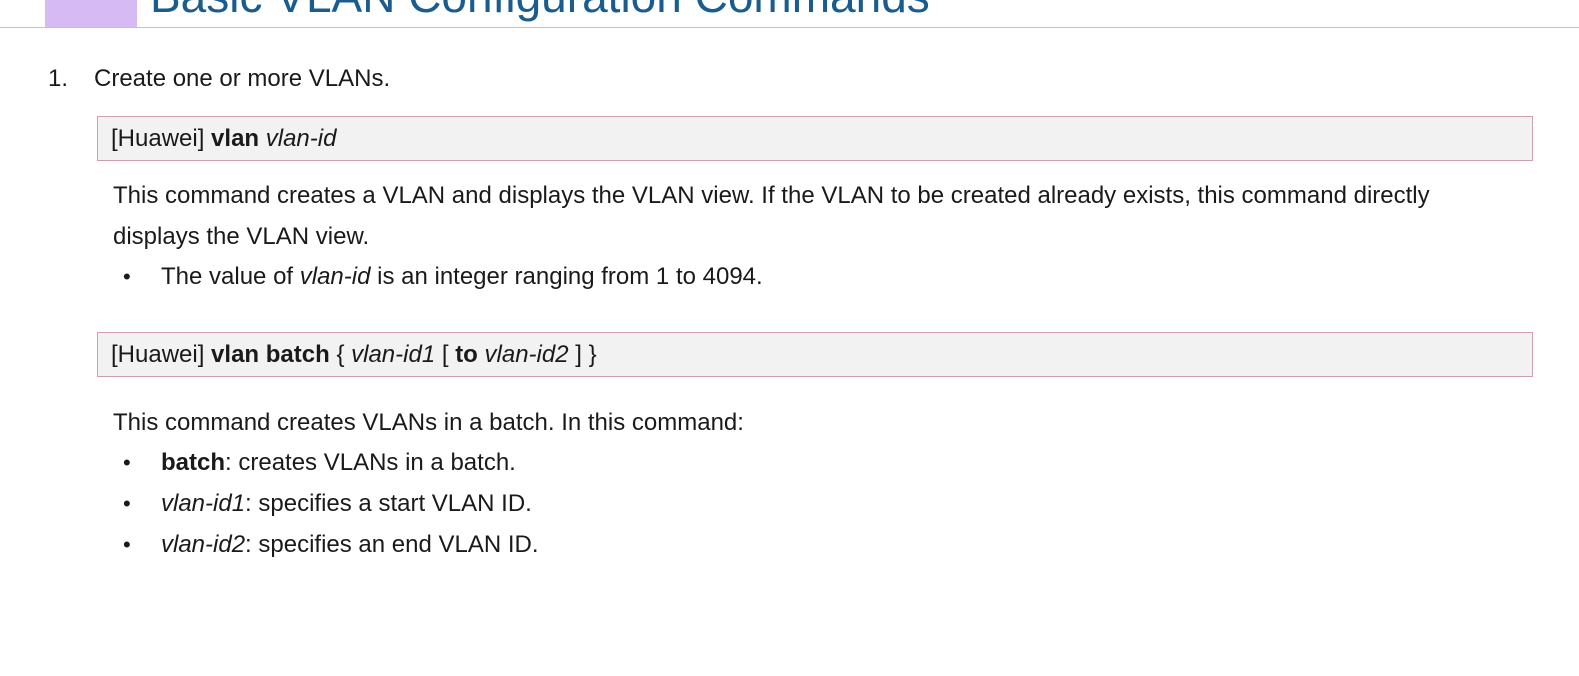 The height and width of the screenshot is (676, 1579). Describe the element at coordinates (297, 354) in the screenshot. I see `command-keyword: batch` at that location.